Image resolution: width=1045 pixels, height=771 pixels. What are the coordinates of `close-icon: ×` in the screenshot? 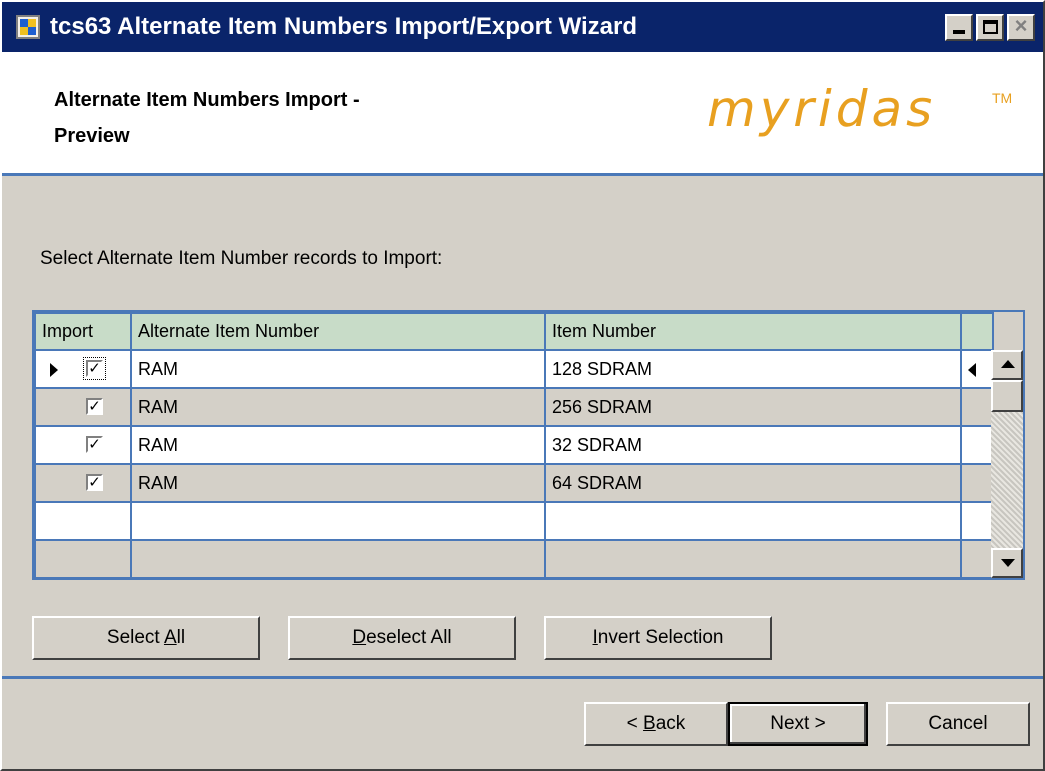 It's located at (1021, 25).